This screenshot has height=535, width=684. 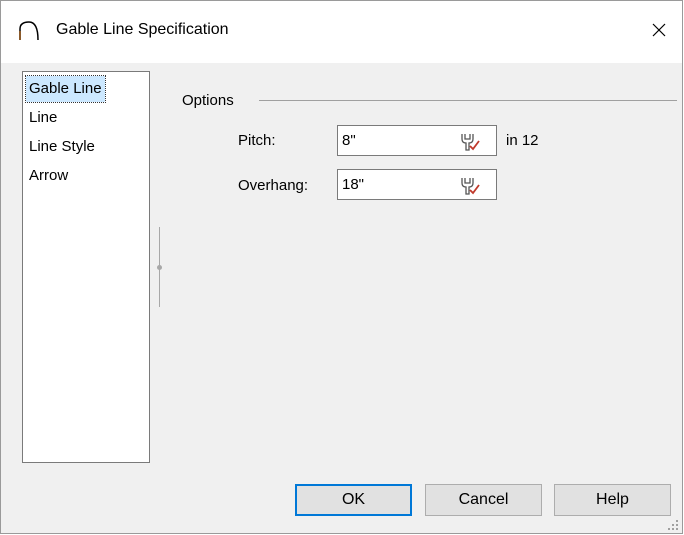 What do you see at coordinates (353, 500) in the screenshot?
I see `ok-button: OK` at bounding box center [353, 500].